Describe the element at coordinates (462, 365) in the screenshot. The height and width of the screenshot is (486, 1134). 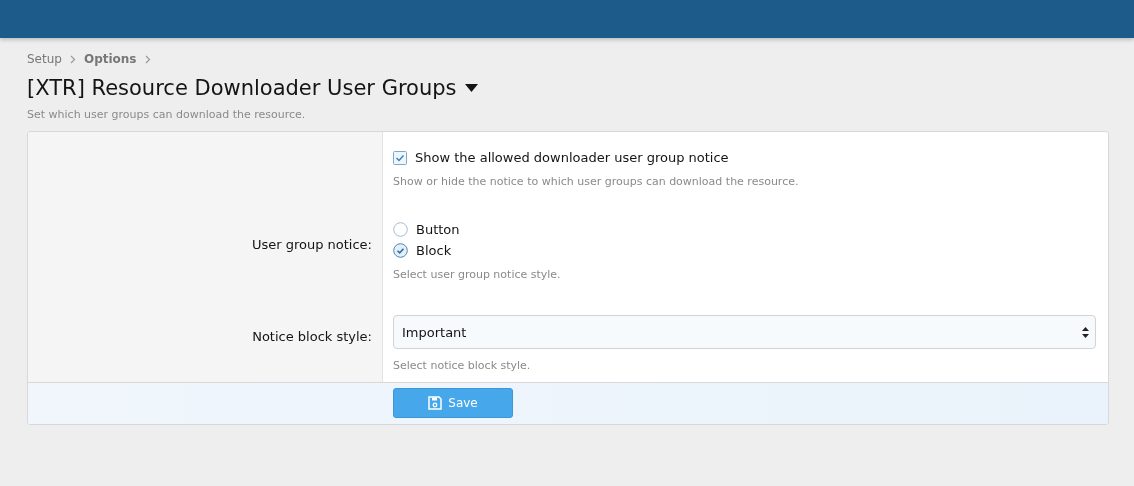
I see `field-hint: Select notice block style.` at that location.